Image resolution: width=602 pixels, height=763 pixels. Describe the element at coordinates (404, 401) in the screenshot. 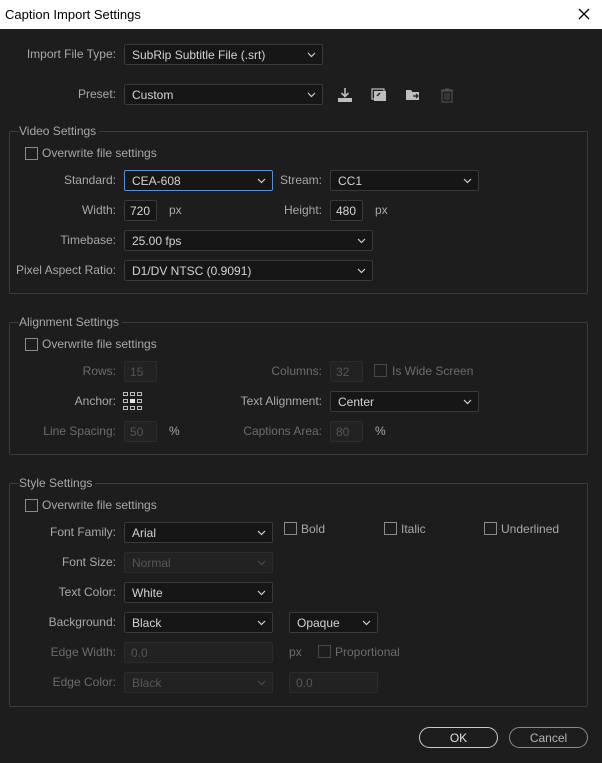

I see `text-alignment-dropdown: Center` at that location.